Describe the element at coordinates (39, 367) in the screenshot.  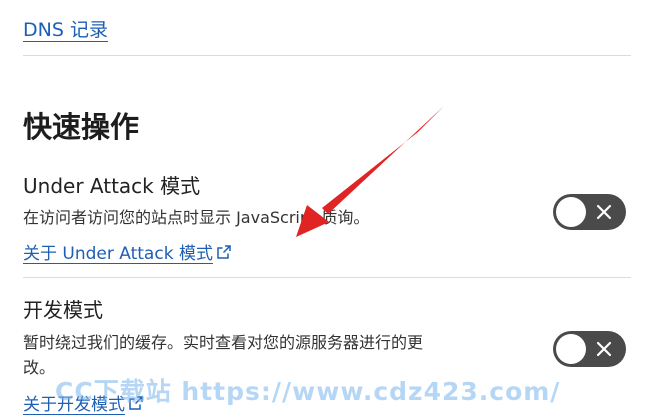
I see `dev-mode-description-line2: 改。` at that location.